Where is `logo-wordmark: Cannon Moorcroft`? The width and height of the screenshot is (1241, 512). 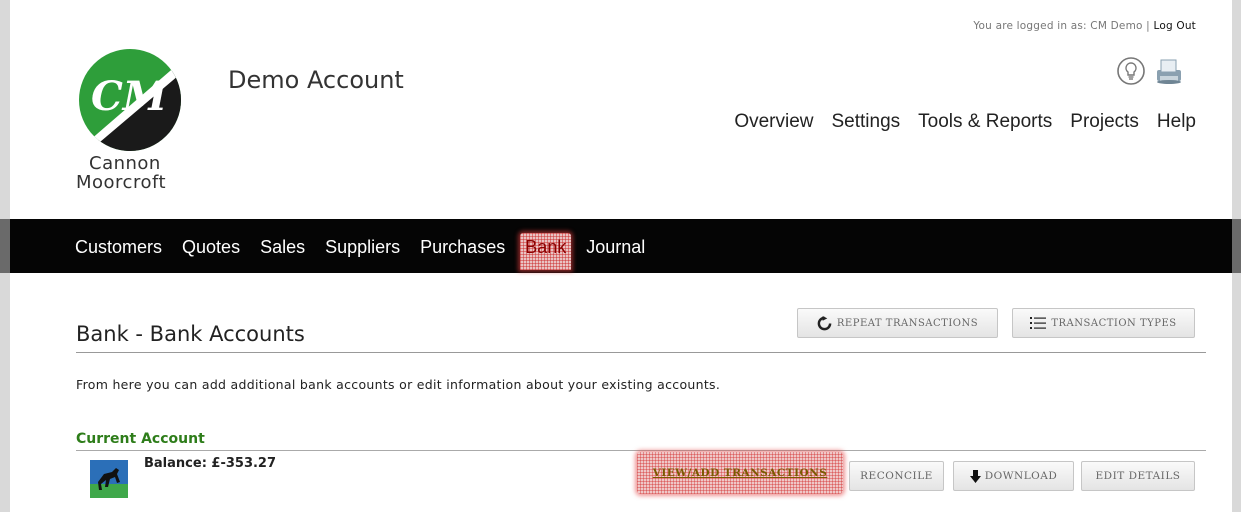 logo-wordmark: Cannon Moorcroft is located at coordinates (121, 173).